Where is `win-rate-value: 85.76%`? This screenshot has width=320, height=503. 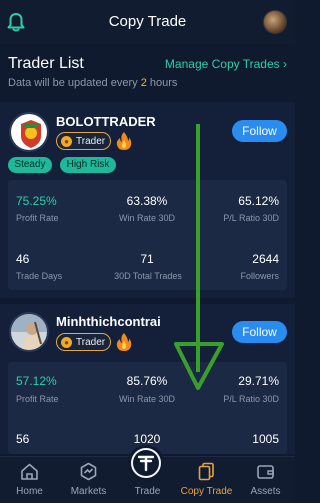
win-rate-value: 85.76% is located at coordinates (147, 381).